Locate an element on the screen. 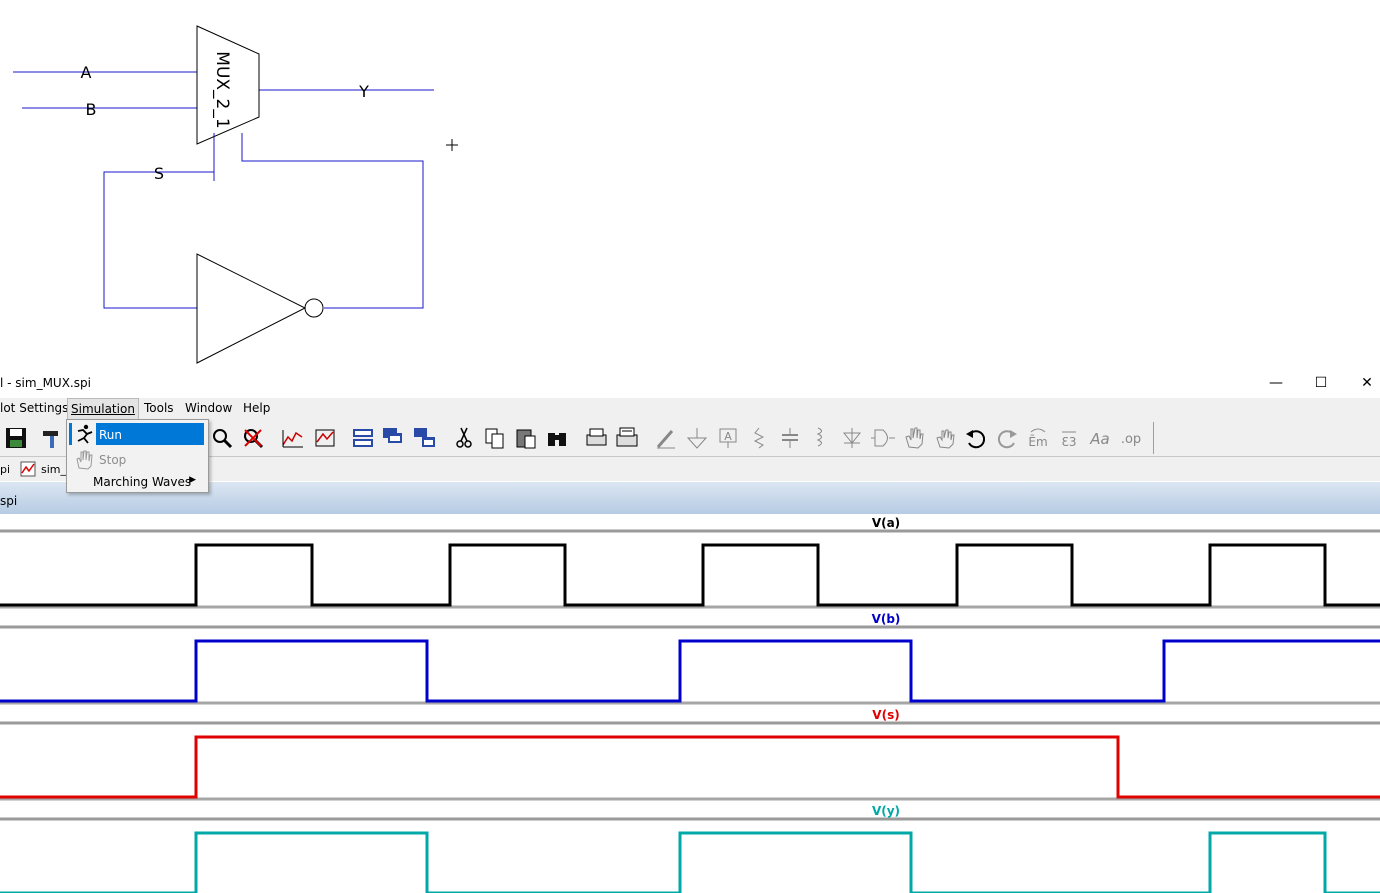 Image resolution: width=1380 pixels, height=893 pixels. inductor-icon is located at coordinates (819, 437).